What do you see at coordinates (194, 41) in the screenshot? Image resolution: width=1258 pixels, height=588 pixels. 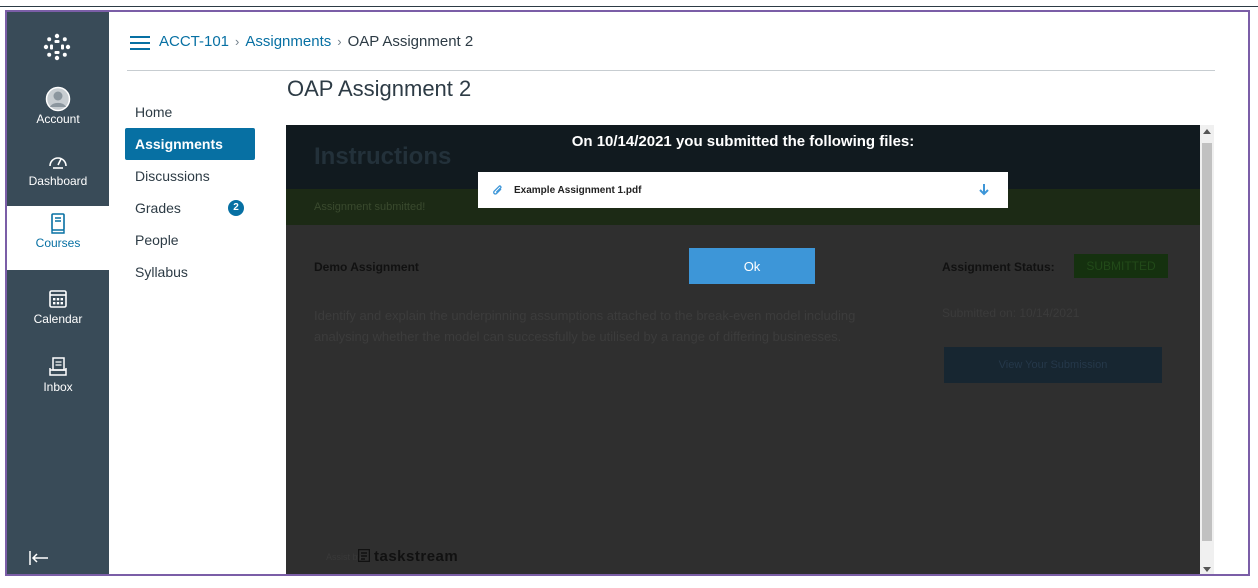 I see `breadcrumb-course-link: ACCT-101` at bounding box center [194, 41].